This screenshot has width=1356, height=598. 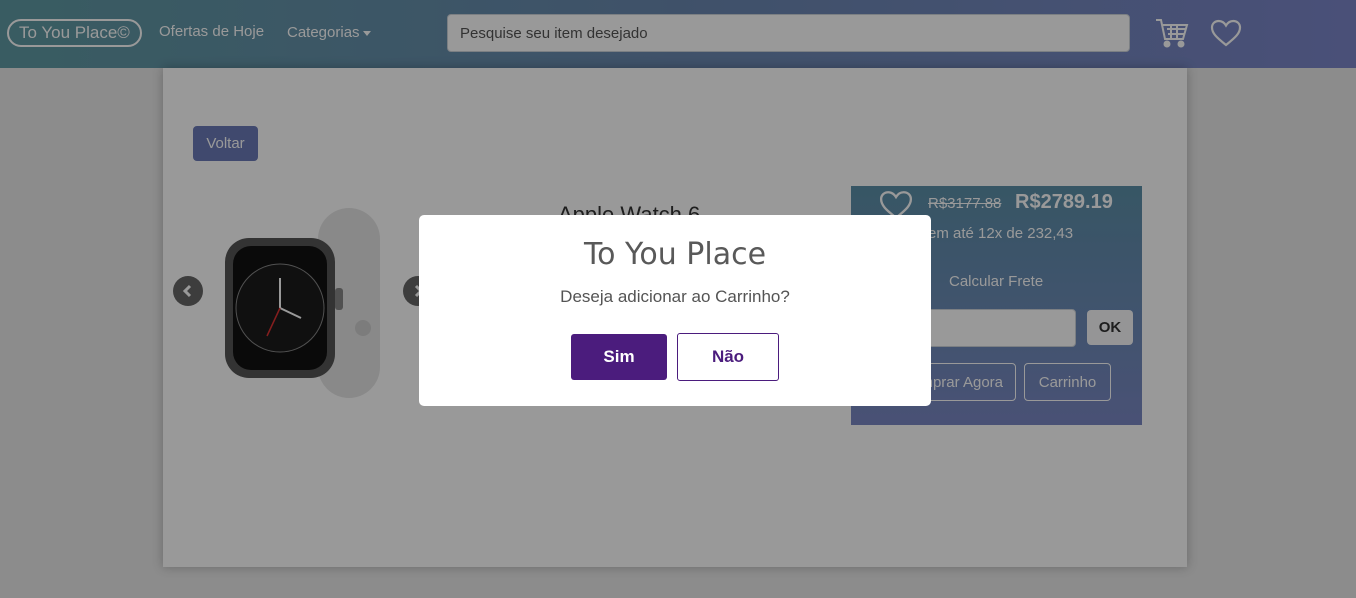 I want to click on confirm-button: Sim, so click(x=619, y=357).